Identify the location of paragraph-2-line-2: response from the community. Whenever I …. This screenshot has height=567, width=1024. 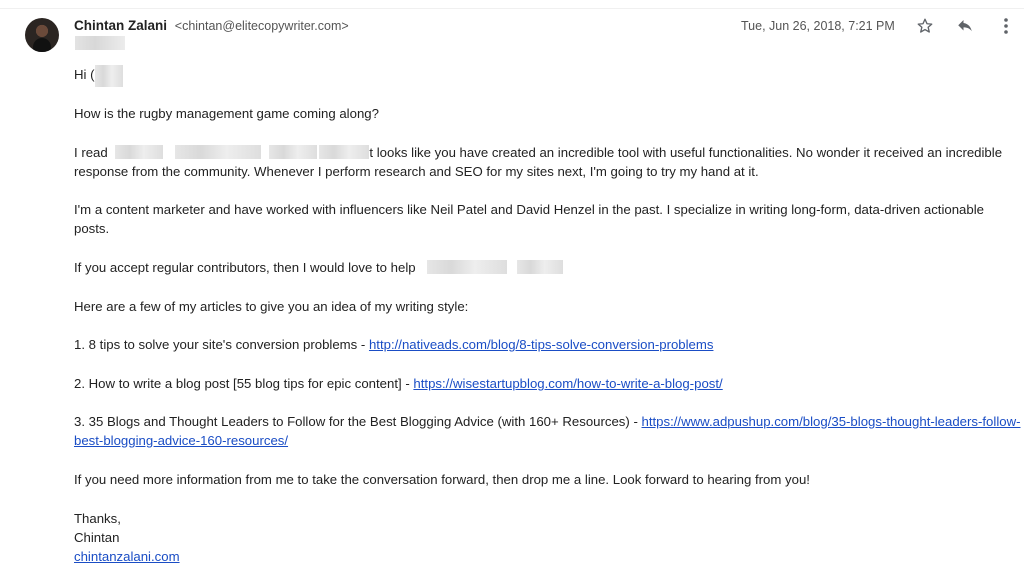
(416, 171).